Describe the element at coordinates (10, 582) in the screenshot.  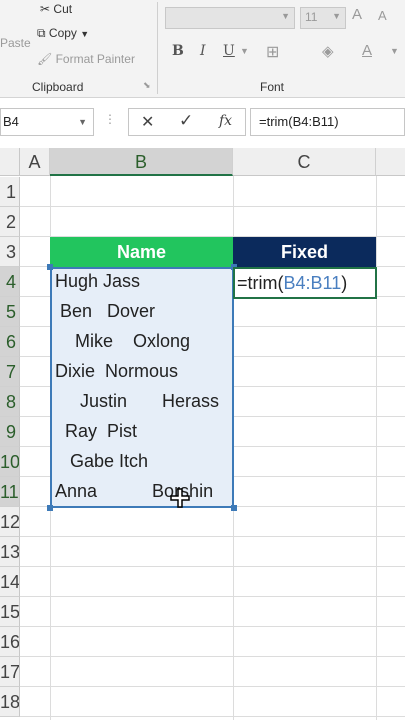
I see `row-header-14: 14` at that location.